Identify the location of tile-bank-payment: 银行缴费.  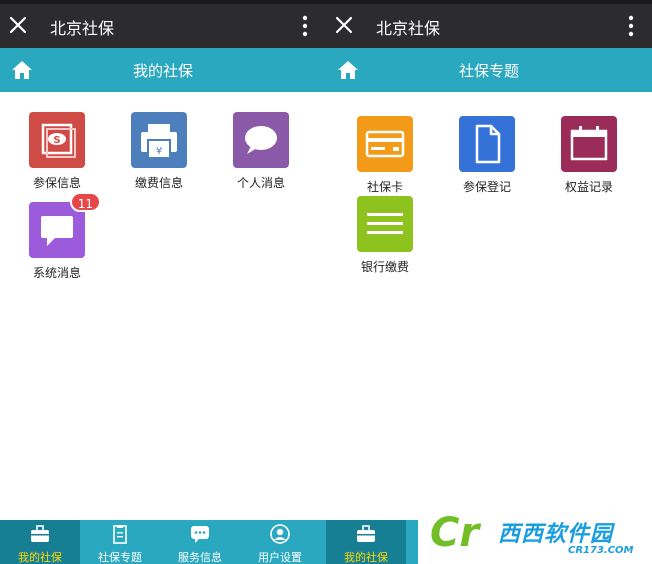
(385, 235).